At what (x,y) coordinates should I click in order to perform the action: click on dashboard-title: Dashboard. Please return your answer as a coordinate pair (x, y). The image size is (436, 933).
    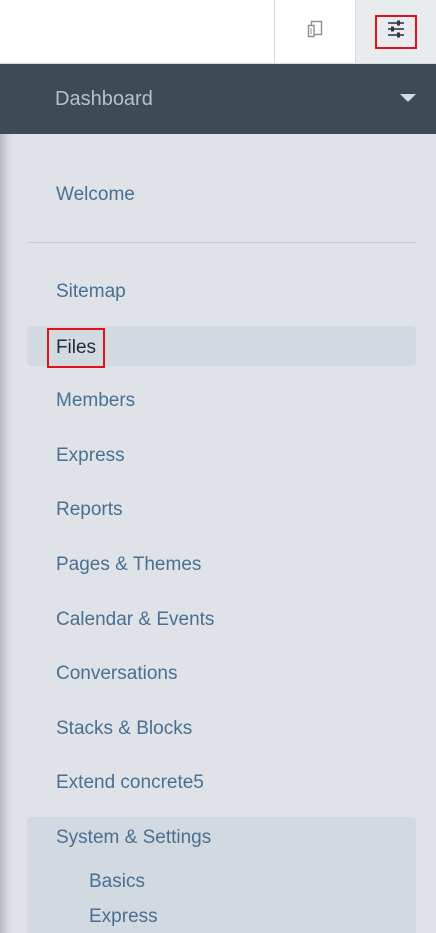
    Looking at the image, I should click on (104, 99).